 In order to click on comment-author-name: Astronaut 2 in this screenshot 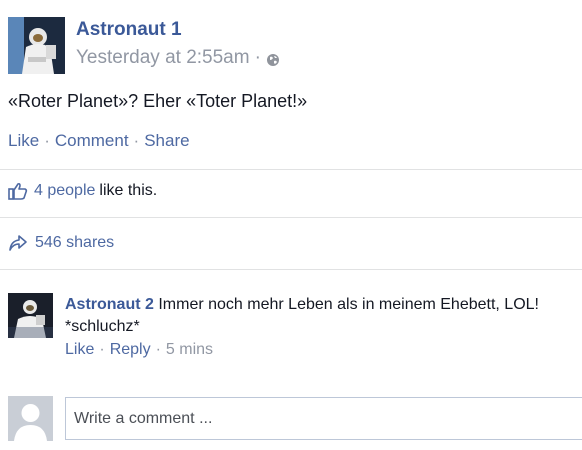, I will do `click(109, 304)`.